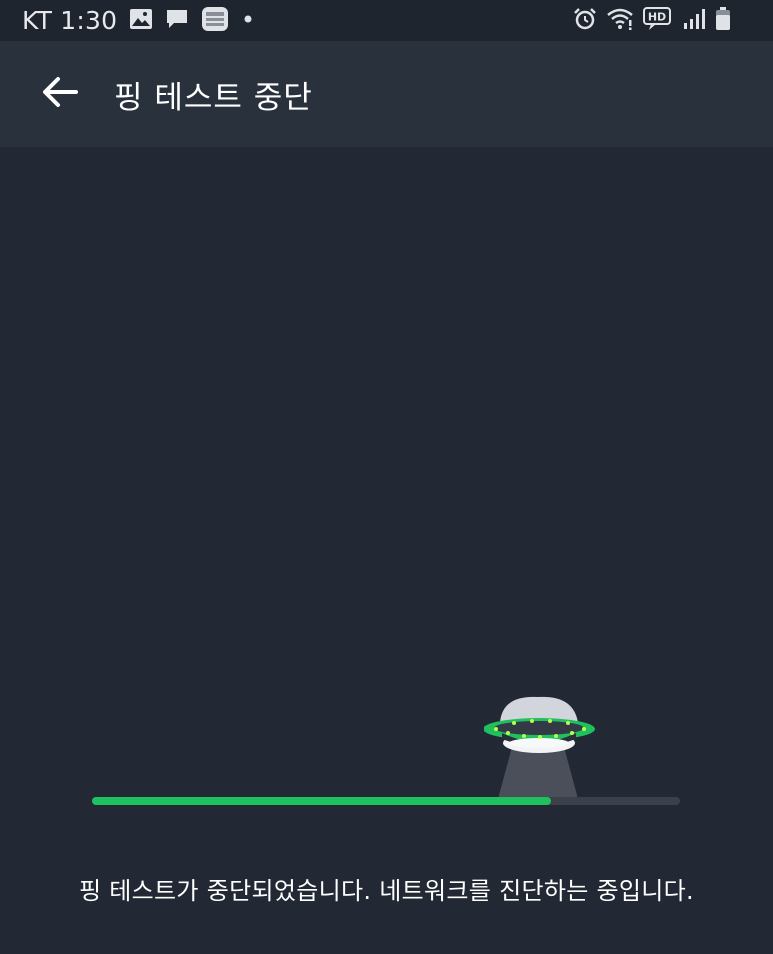 This screenshot has width=773, height=954. What do you see at coordinates (70, 20) in the screenshot?
I see `carrier-time: KT 1:30` at bounding box center [70, 20].